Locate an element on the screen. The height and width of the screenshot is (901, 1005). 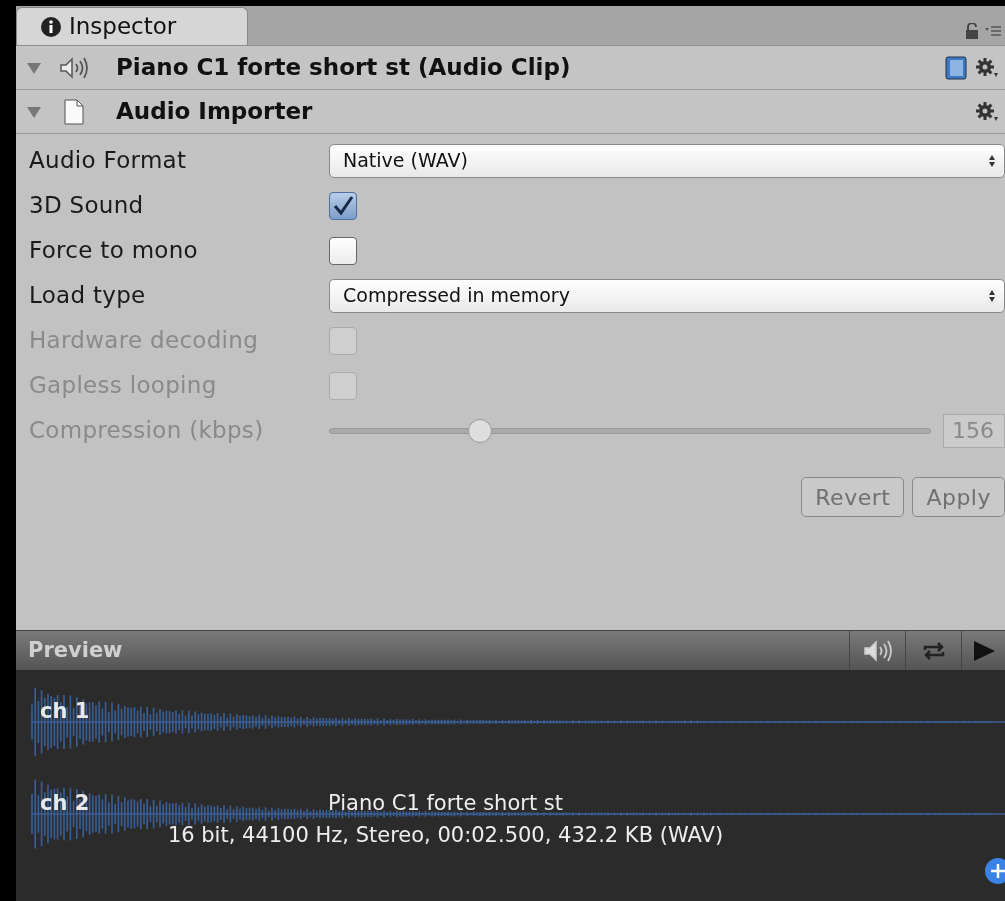
property-label: Compression (kbps) is located at coordinates (147, 431).